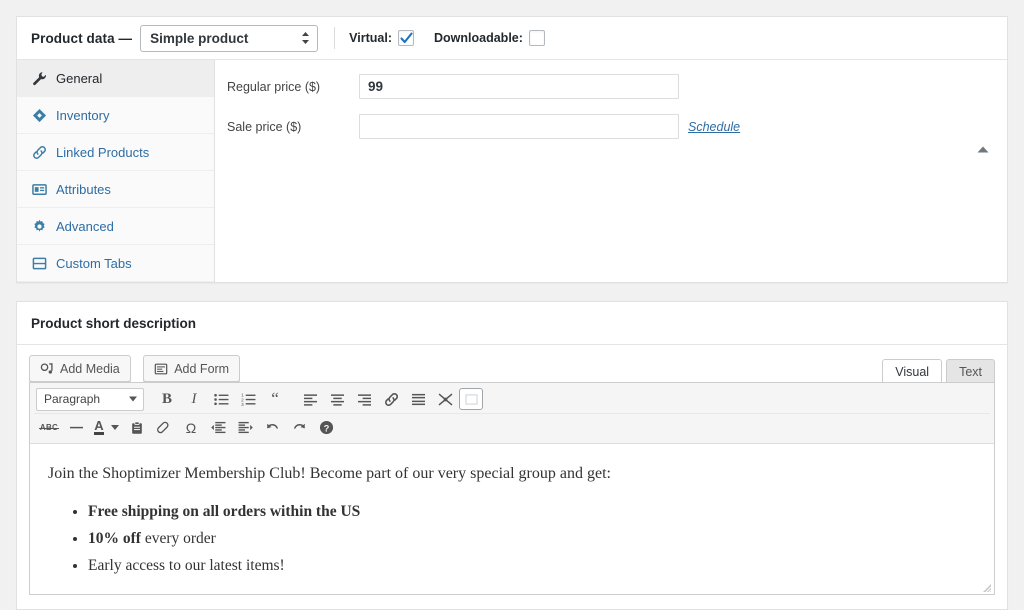  Describe the element at coordinates (264, 126) in the screenshot. I see `sale-price-label: Sale price ($)` at that location.